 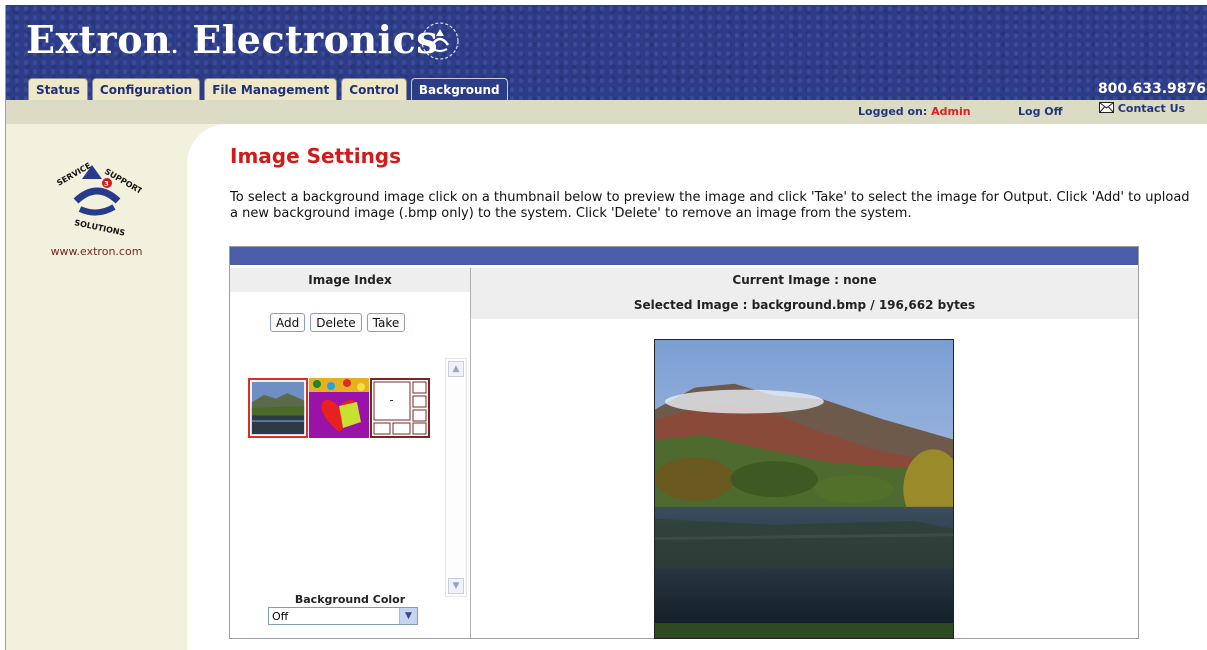 I want to click on extron-logo-icon, so click(x=440, y=41).